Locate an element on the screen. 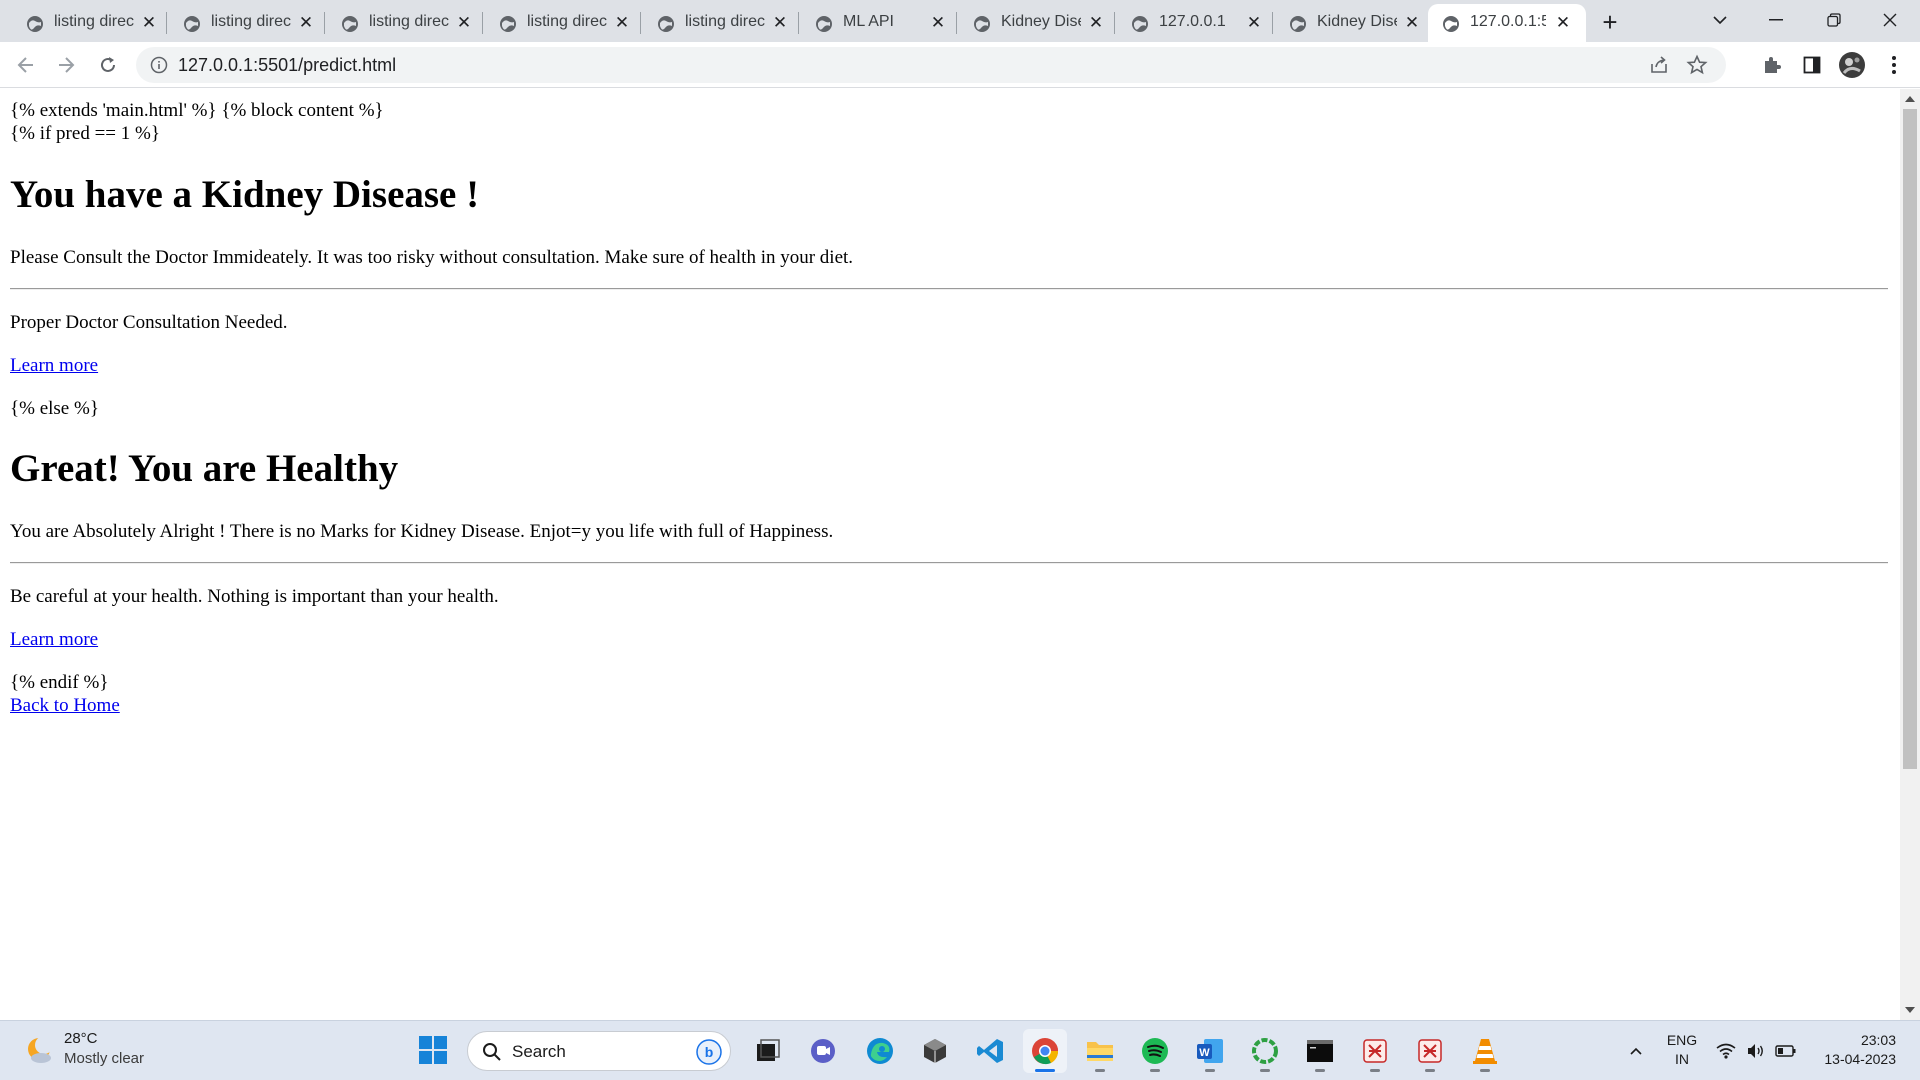 Image resolution: width=1920 pixels, height=1080 pixels. chat-icon is located at coordinates (823, 1051).